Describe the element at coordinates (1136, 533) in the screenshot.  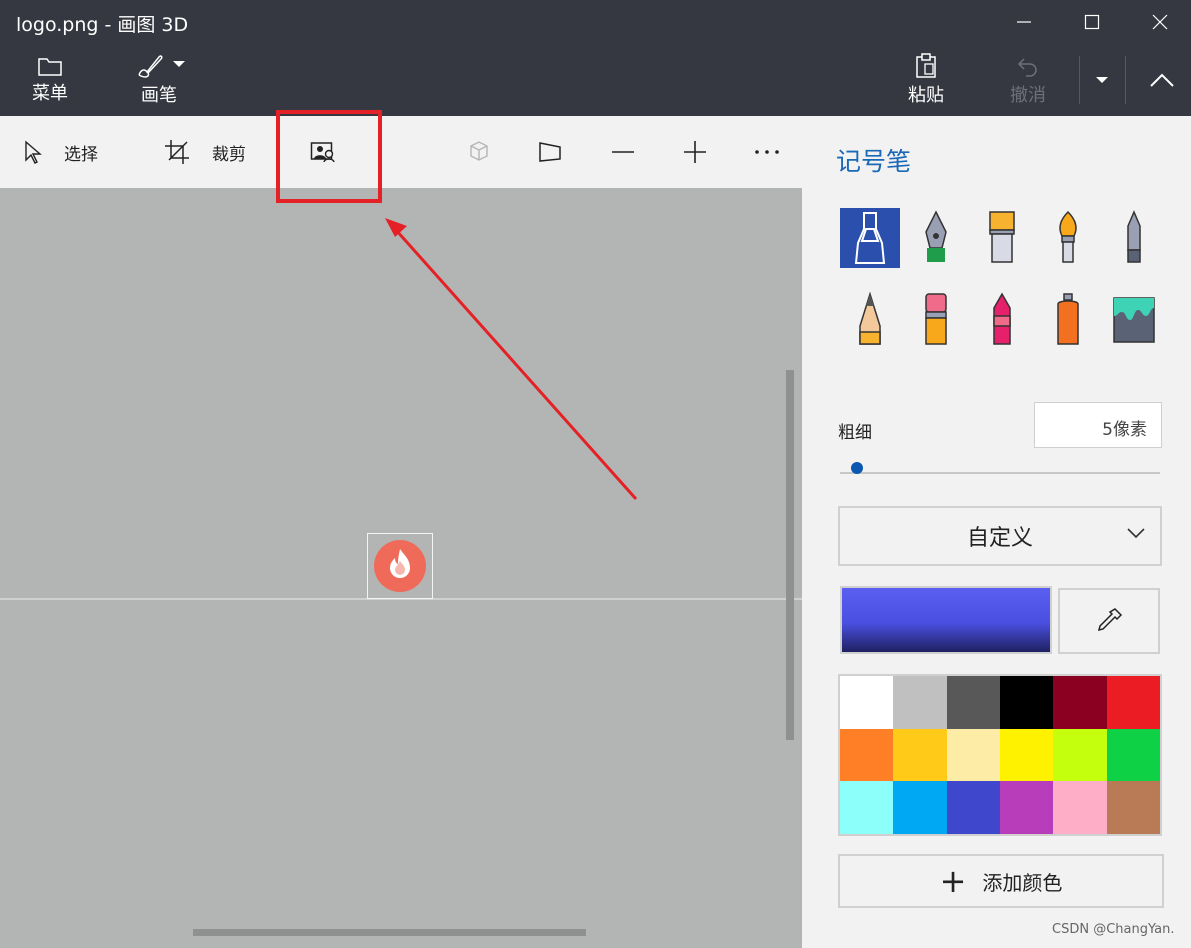
I see `chevron-down-icon` at that location.